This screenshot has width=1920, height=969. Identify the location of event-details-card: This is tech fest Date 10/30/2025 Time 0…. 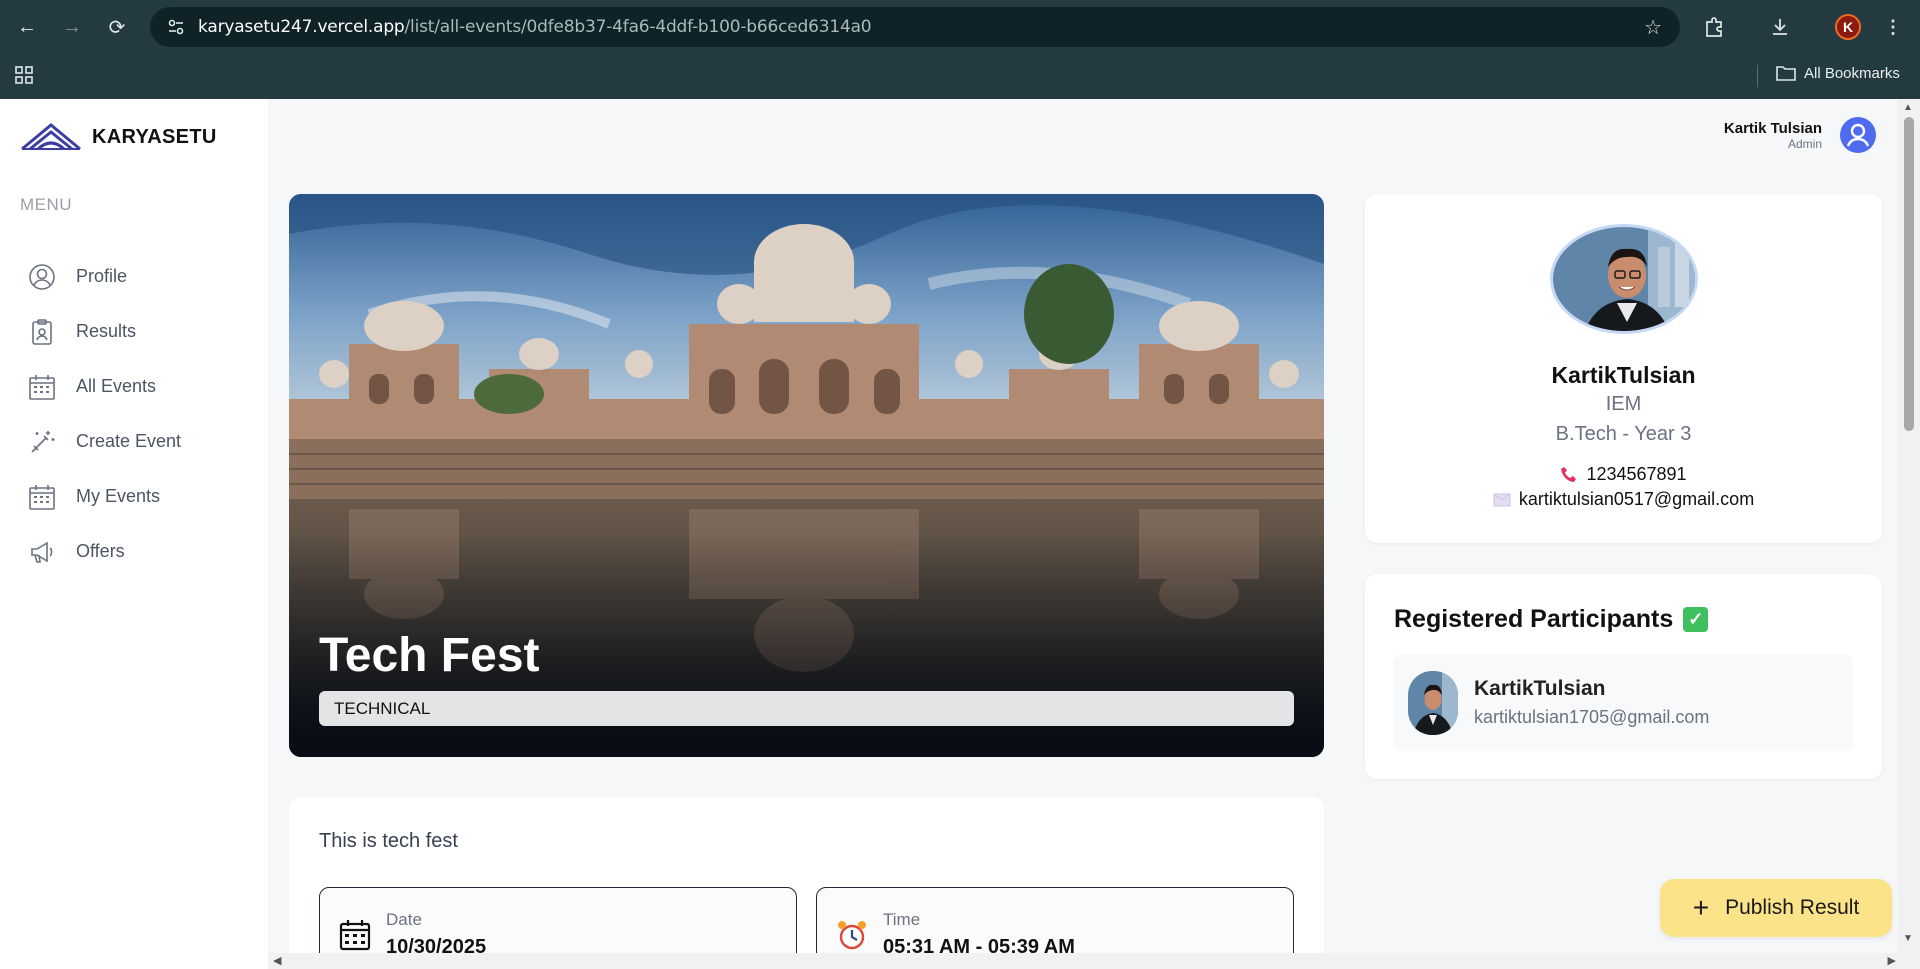
(806, 875).